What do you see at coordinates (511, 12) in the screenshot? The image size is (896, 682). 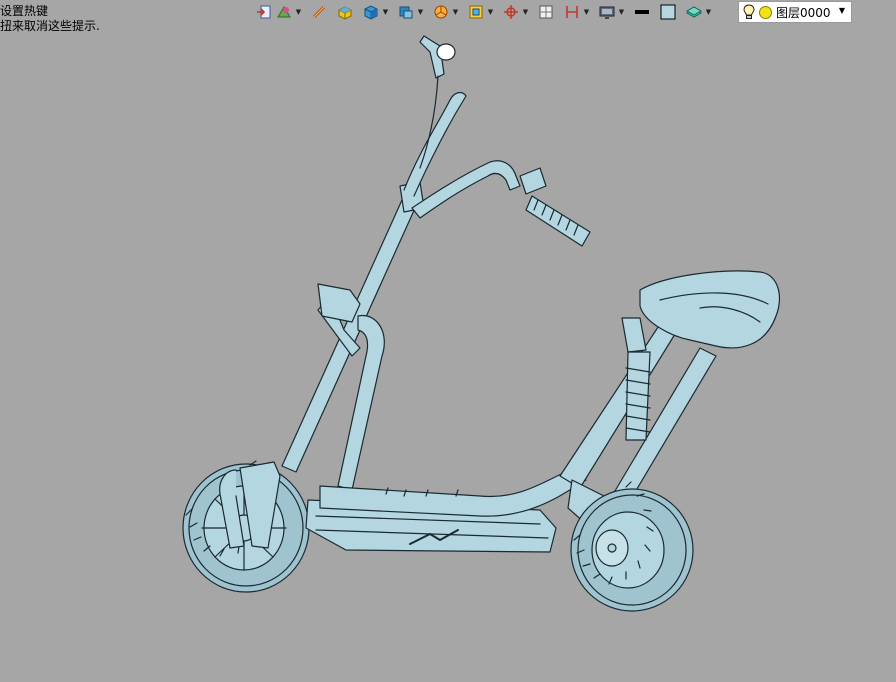 I see `axis-icon` at bounding box center [511, 12].